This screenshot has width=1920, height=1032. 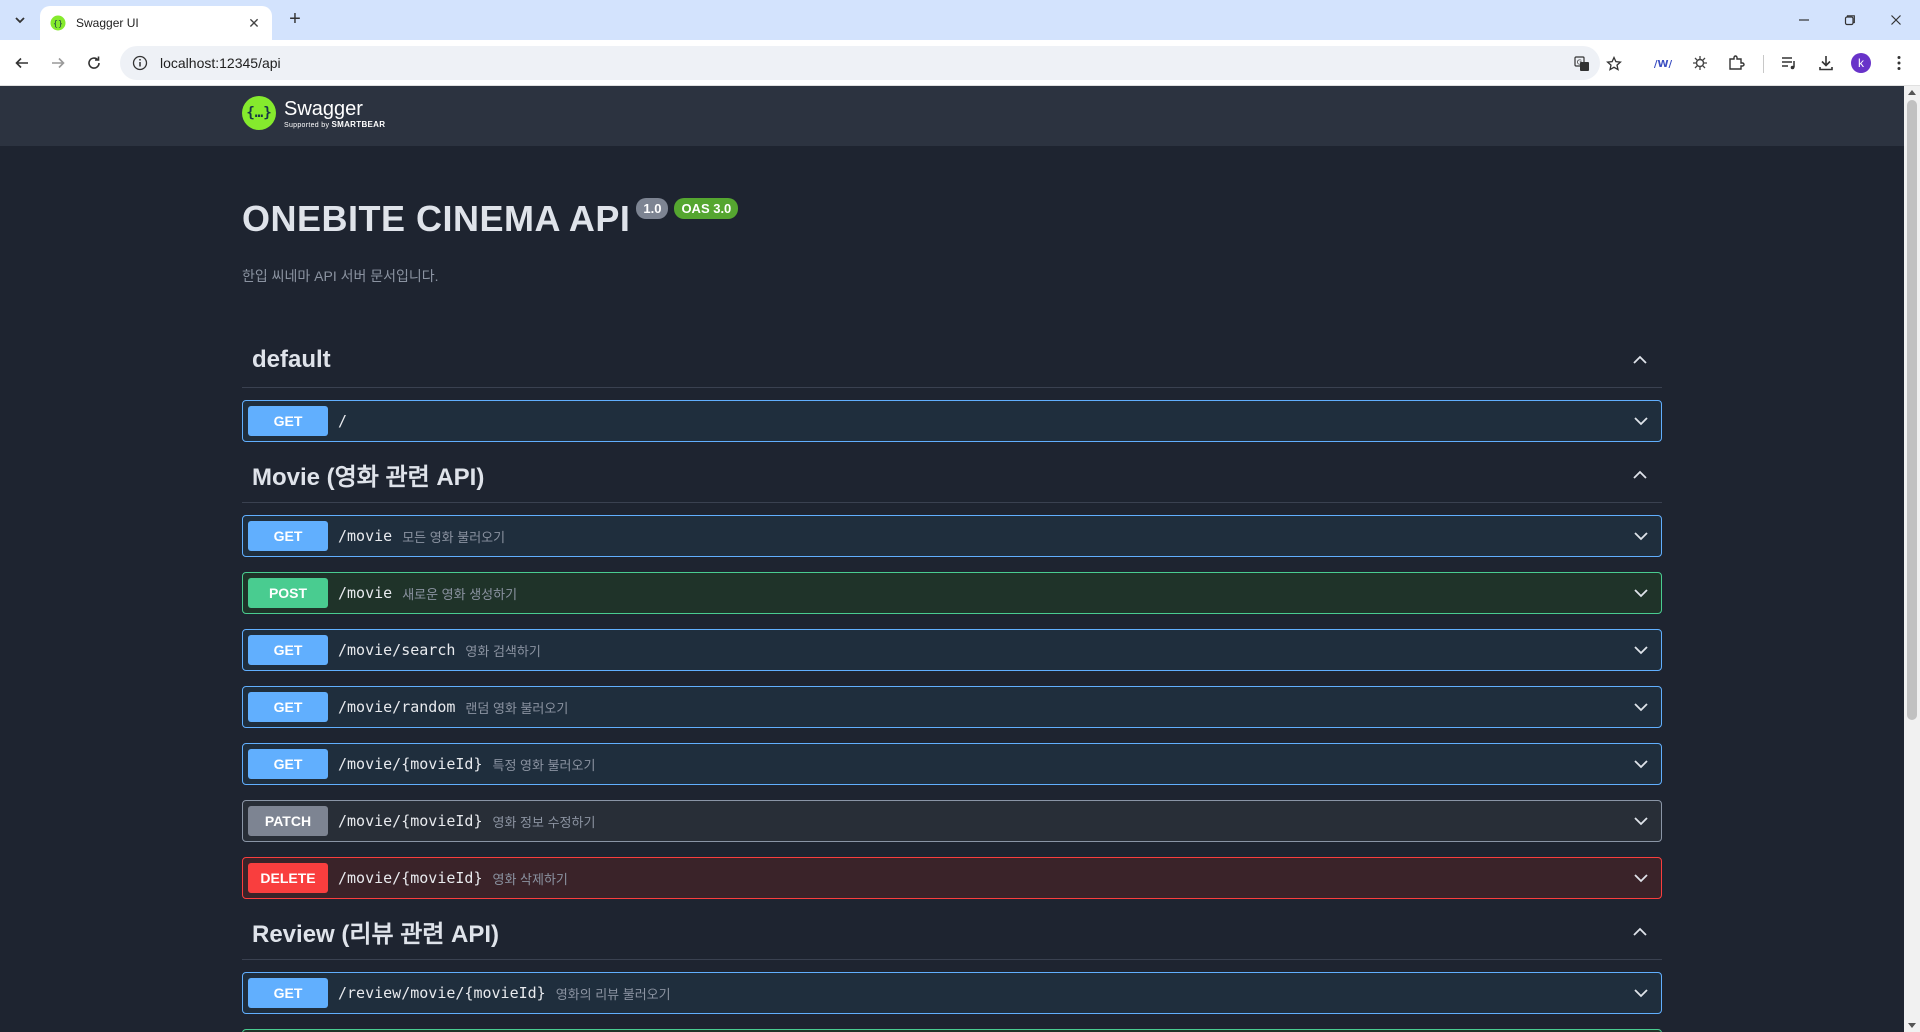 I want to click on close-icon, so click(x=1896, y=20).